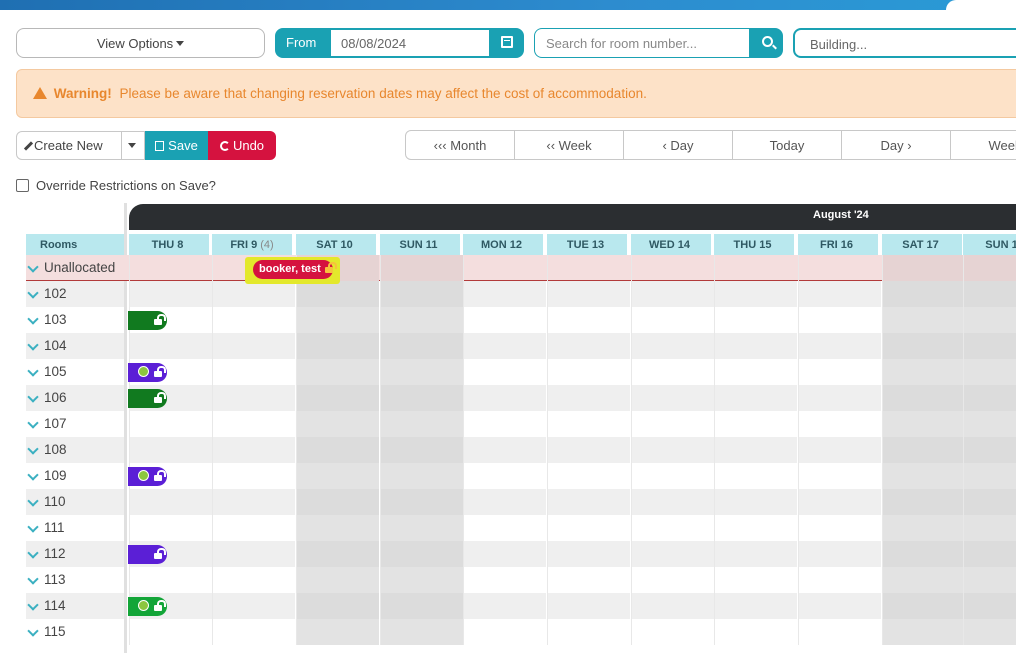 This screenshot has width=1016, height=653. I want to click on room-label: 103, so click(75, 320).